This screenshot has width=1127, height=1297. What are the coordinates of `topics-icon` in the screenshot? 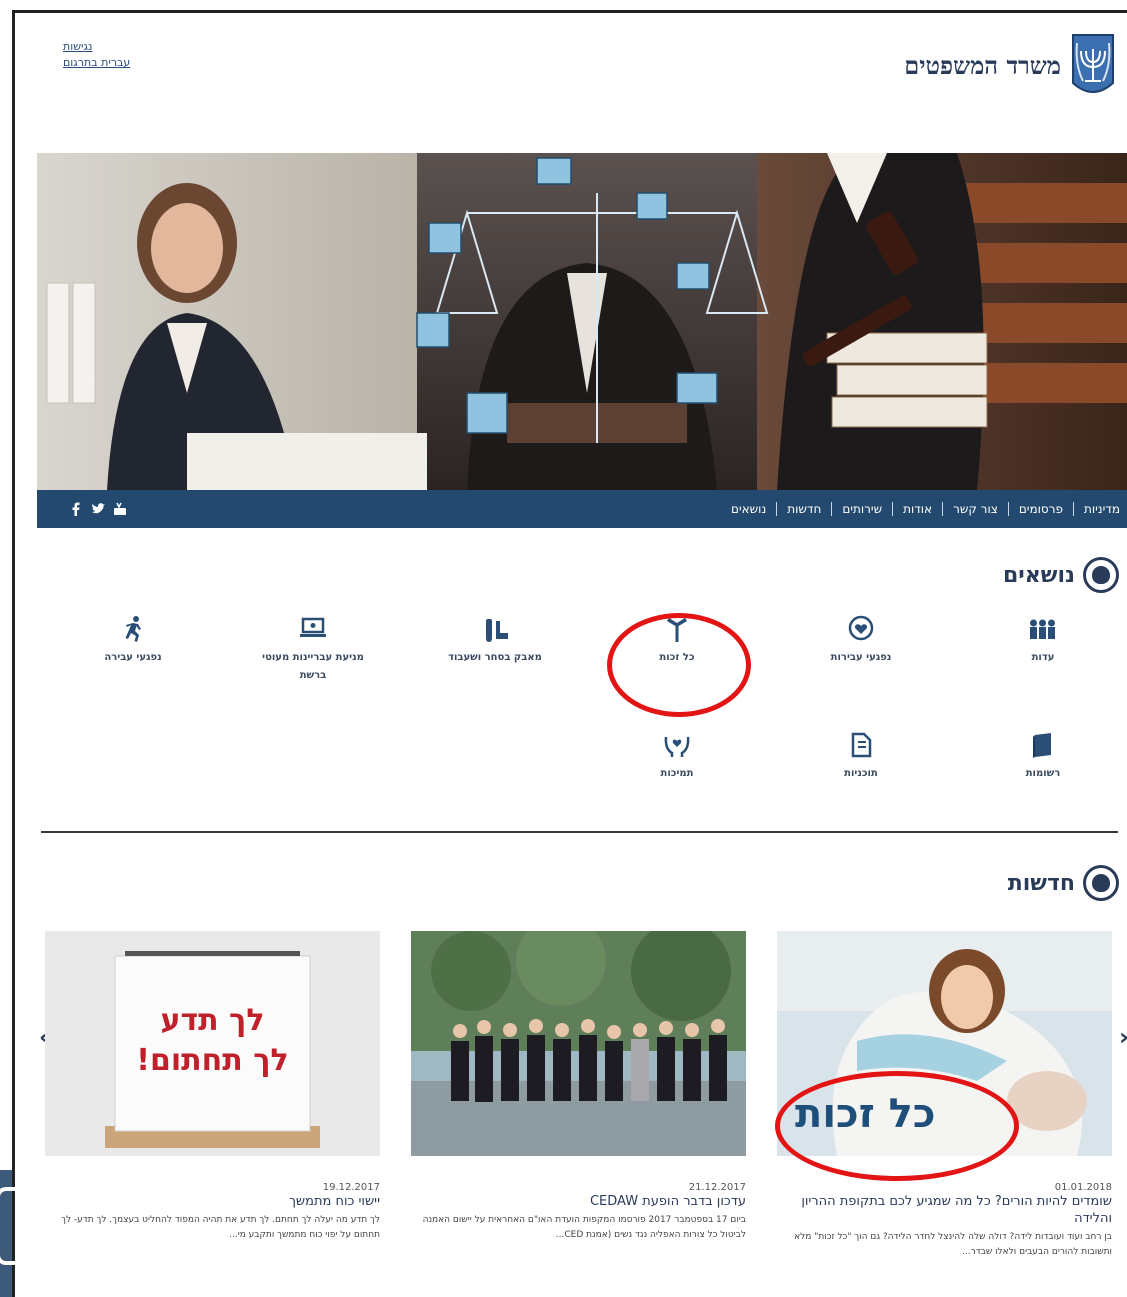 It's located at (1101, 575).